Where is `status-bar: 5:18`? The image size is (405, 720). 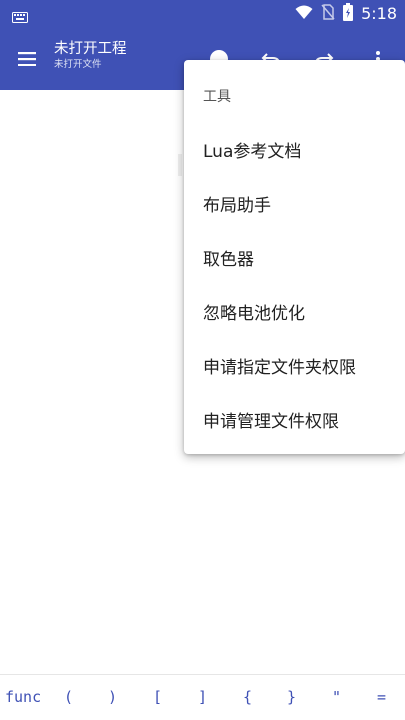 status-bar: 5:18 is located at coordinates (202, 14).